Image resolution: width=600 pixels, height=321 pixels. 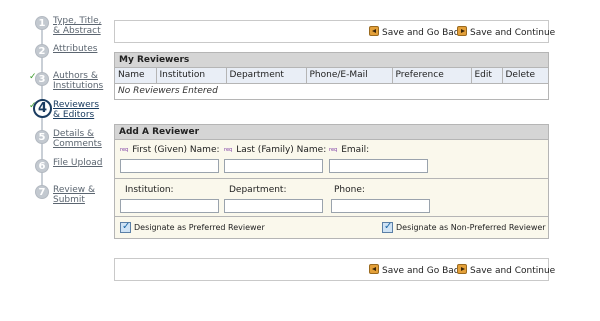 I want to click on step-file-upload: 6 File Upload, so click(x=55, y=172).